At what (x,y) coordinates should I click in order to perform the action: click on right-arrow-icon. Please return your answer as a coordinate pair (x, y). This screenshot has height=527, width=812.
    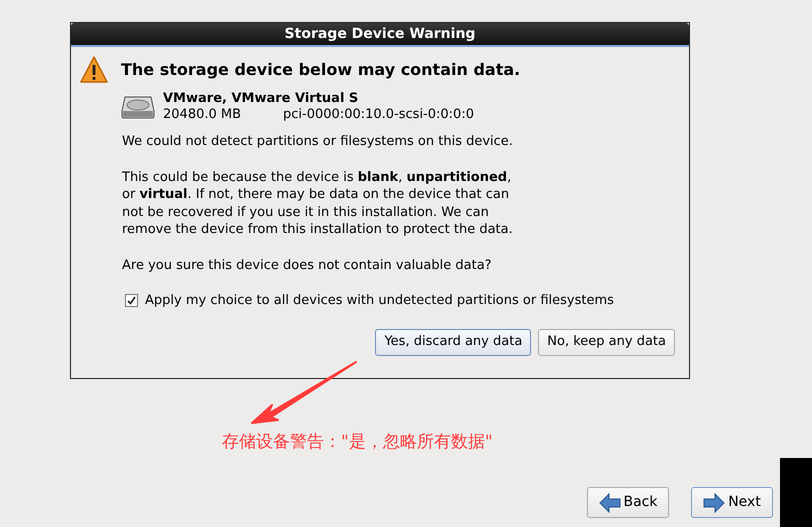
    Looking at the image, I should click on (714, 502).